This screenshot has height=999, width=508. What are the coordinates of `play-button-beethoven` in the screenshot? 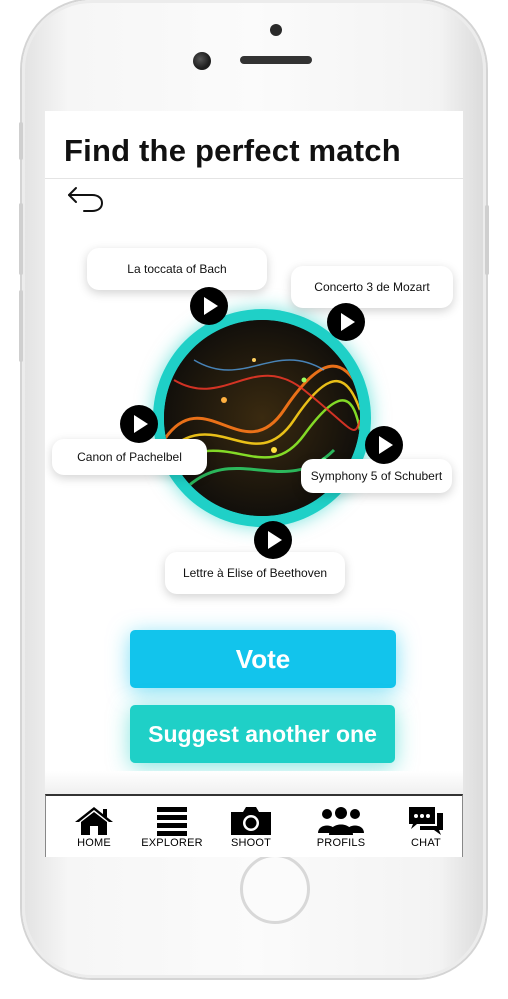 It's located at (273, 540).